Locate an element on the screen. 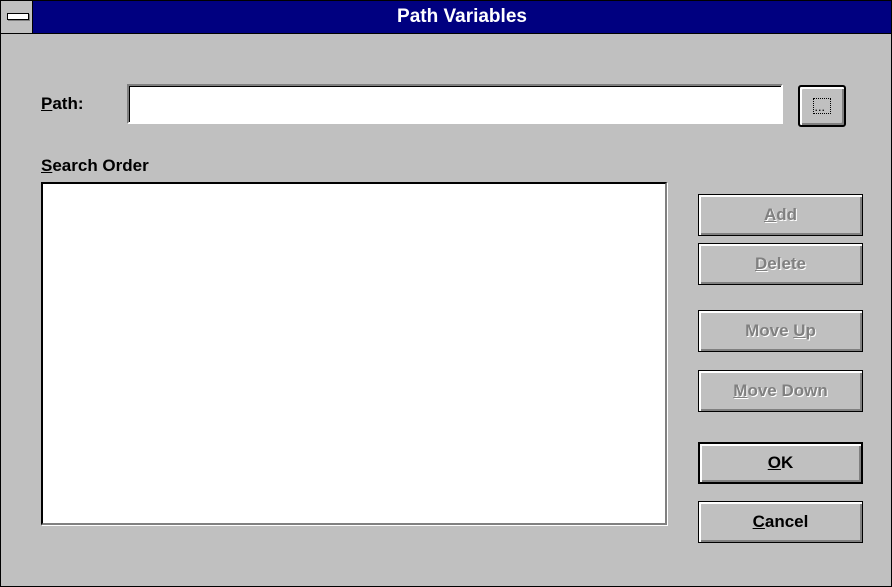  move-up-button: Move Up is located at coordinates (780, 331).